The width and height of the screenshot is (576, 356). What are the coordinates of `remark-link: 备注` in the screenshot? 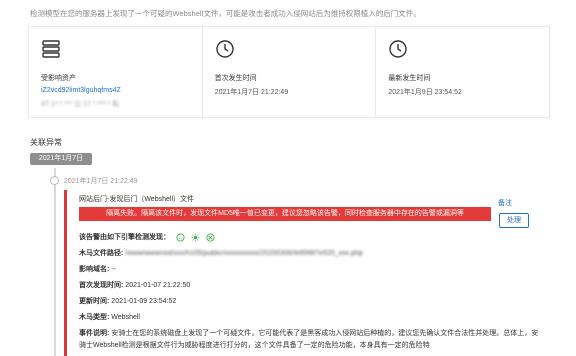 It's located at (505, 203).